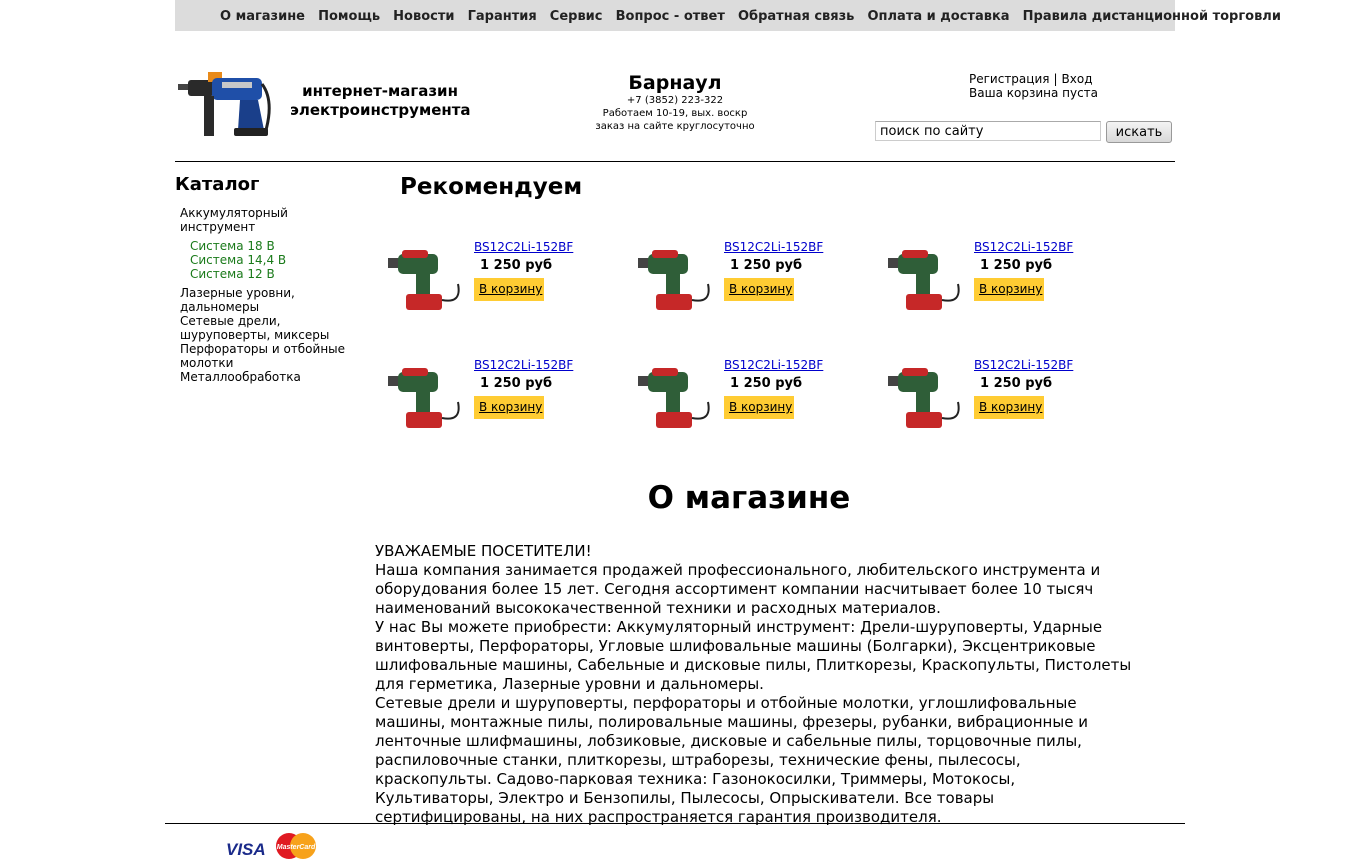 This screenshot has width=1348, height=862. What do you see at coordinates (246, 849) in the screenshot?
I see `visa-logo: VISA` at bounding box center [246, 849].